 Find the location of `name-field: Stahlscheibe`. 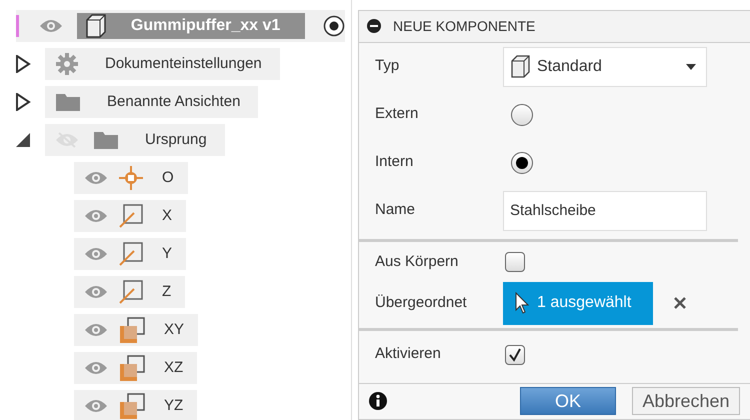

name-field: Stahlscheibe is located at coordinates (605, 210).